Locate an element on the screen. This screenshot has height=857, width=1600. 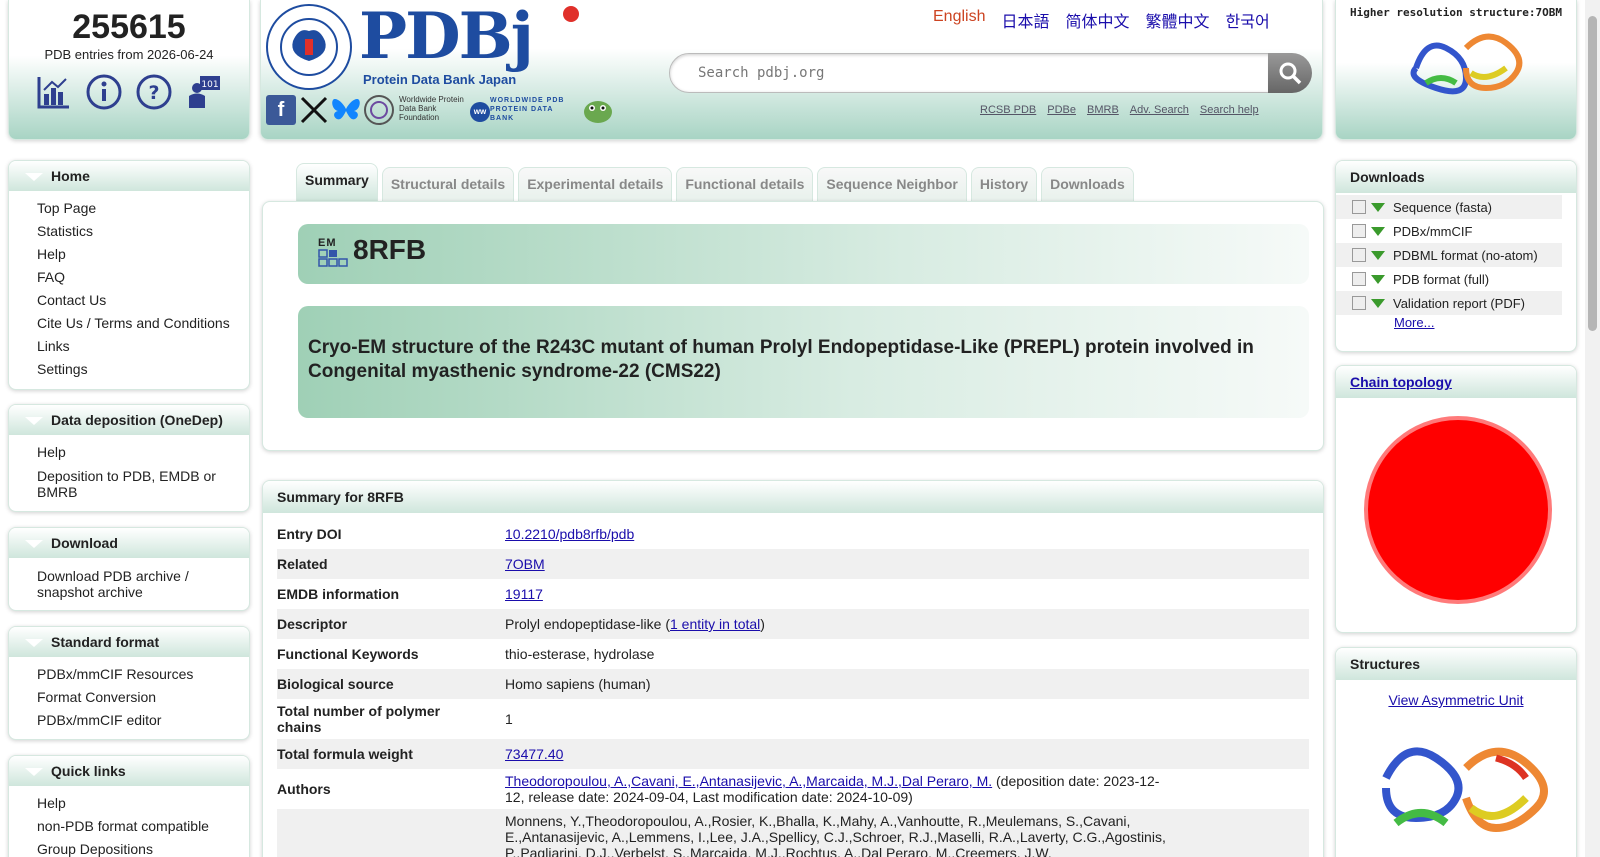
entry-doi-link: 10.2210/pdb8rfb/pdb is located at coordinates (569, 534).